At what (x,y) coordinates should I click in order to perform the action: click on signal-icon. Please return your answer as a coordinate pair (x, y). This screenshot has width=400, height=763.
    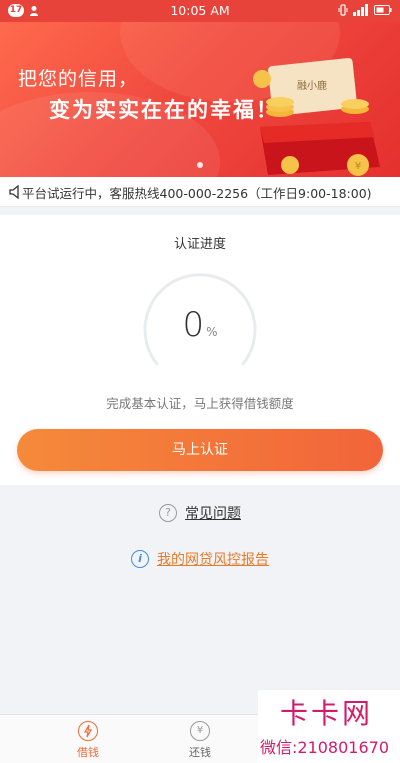
    Looking at the image, I should click on (361, 10).